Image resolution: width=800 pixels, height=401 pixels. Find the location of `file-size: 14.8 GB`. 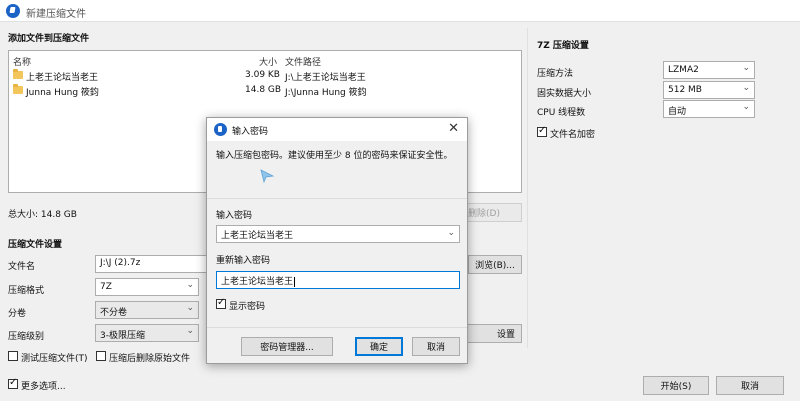

file-size: 14.8 GB is located at coordinates (263, 90).